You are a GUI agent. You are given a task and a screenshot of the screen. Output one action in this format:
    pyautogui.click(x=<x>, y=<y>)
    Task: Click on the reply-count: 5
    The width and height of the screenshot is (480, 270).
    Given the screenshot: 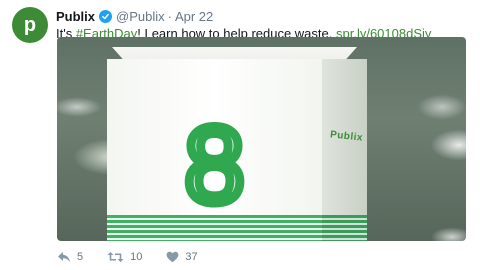 What is the action you would take?
    pyautogui.click(x=80, y=257)
    